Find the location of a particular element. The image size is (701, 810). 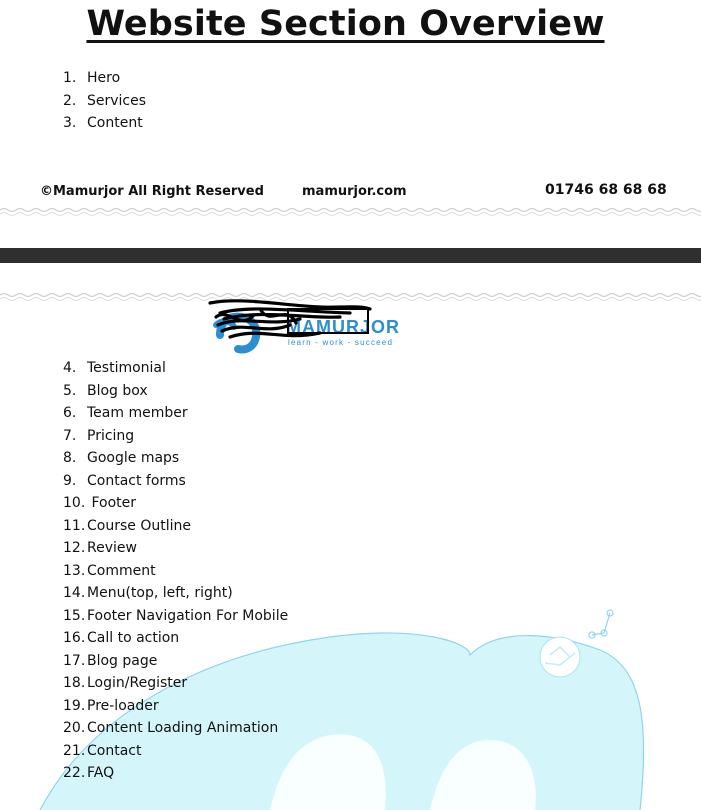

list-item-number: 6. is located at coordinates (70, 413).